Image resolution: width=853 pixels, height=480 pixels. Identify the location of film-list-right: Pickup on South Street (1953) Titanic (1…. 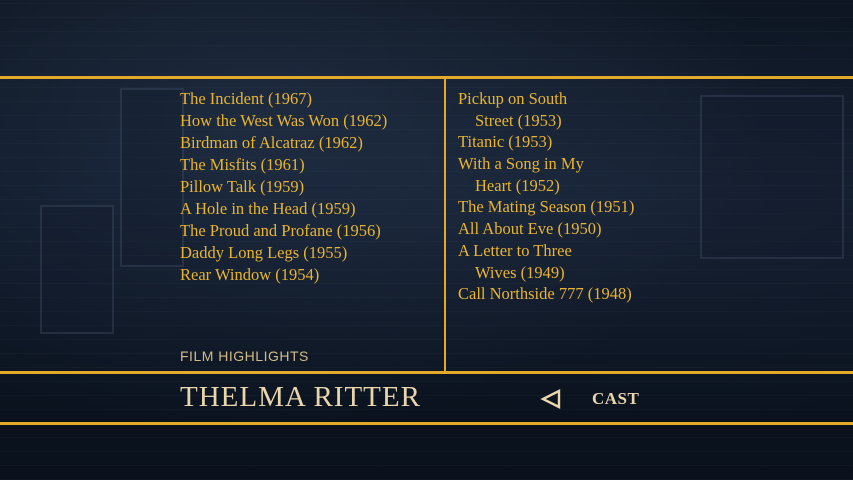
(546, 196).